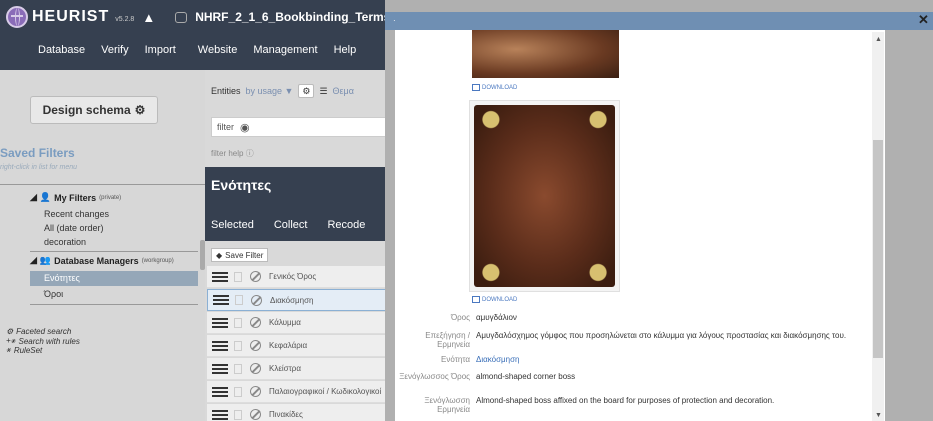  Describe the element at coordinates (659, 21) in the screenshot. I see `popup-titlebar` at that location.